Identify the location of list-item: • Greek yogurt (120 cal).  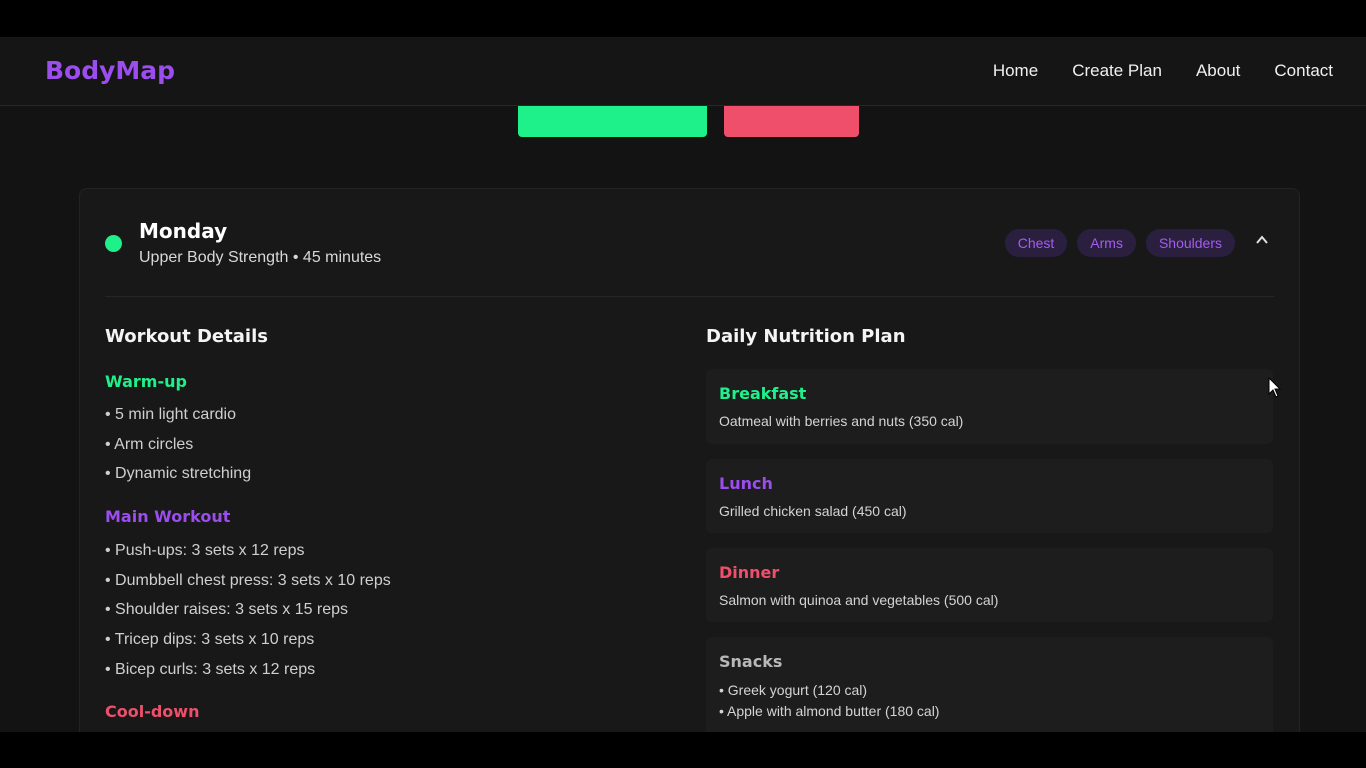
(793, 690).